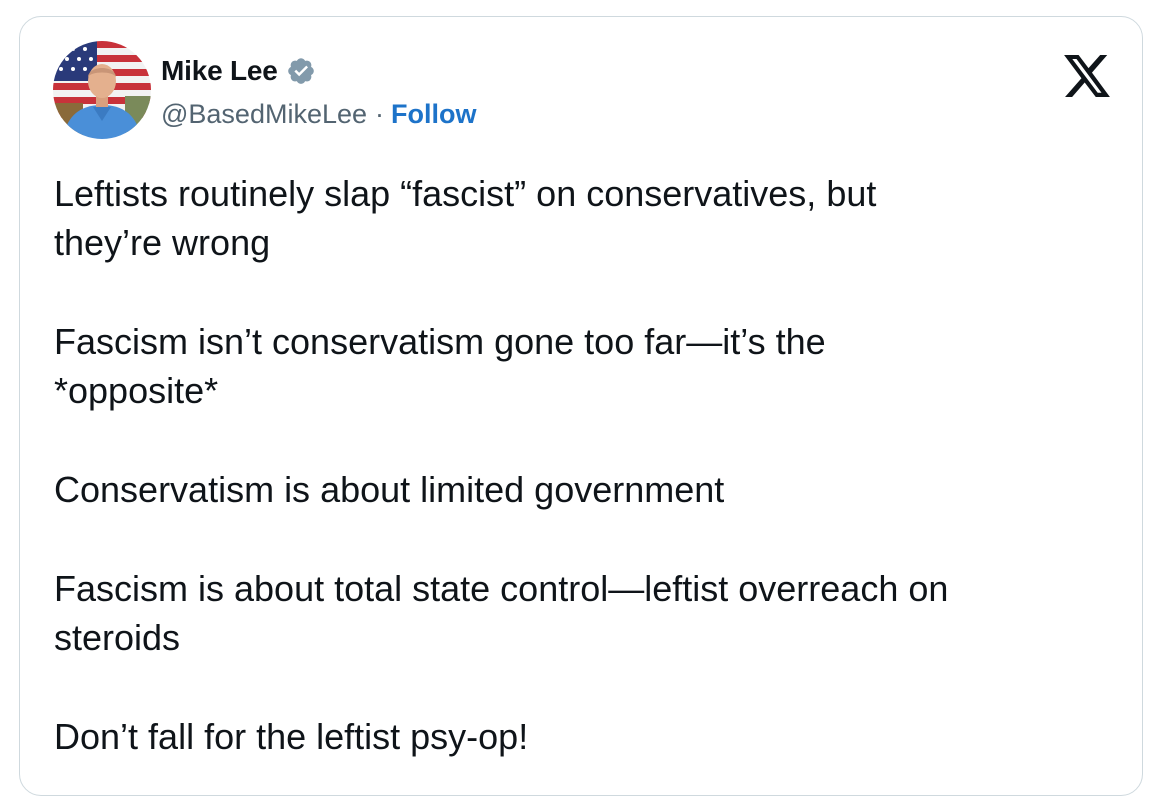 The image size is (1161, 811). Describe the element at coordinates (584, 736) in the screenshot. I see `tweet-paragraph: Don’t fall for the leftist psy-op!` at that location.